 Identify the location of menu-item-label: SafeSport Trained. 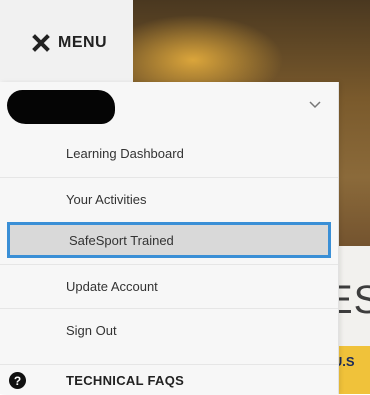
(121, 240).